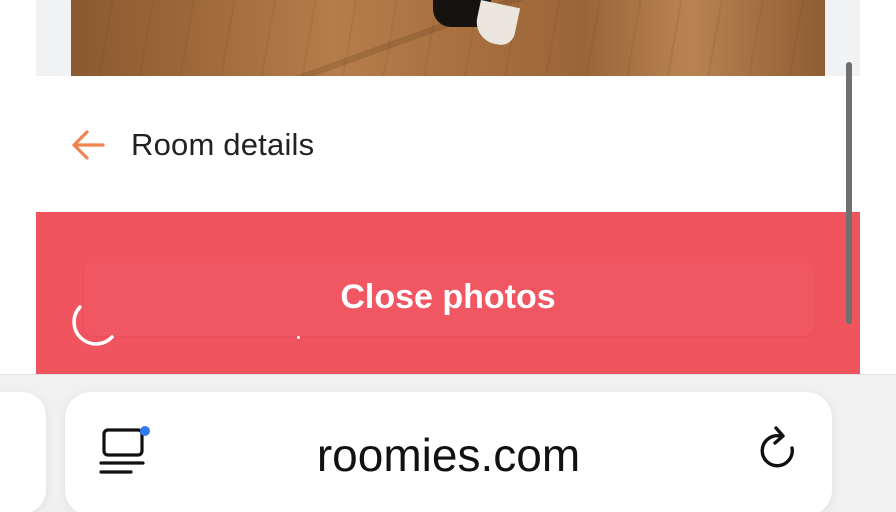 This screenshot has height=512, width=896. I want to click on room-photo, so click(448, 38).